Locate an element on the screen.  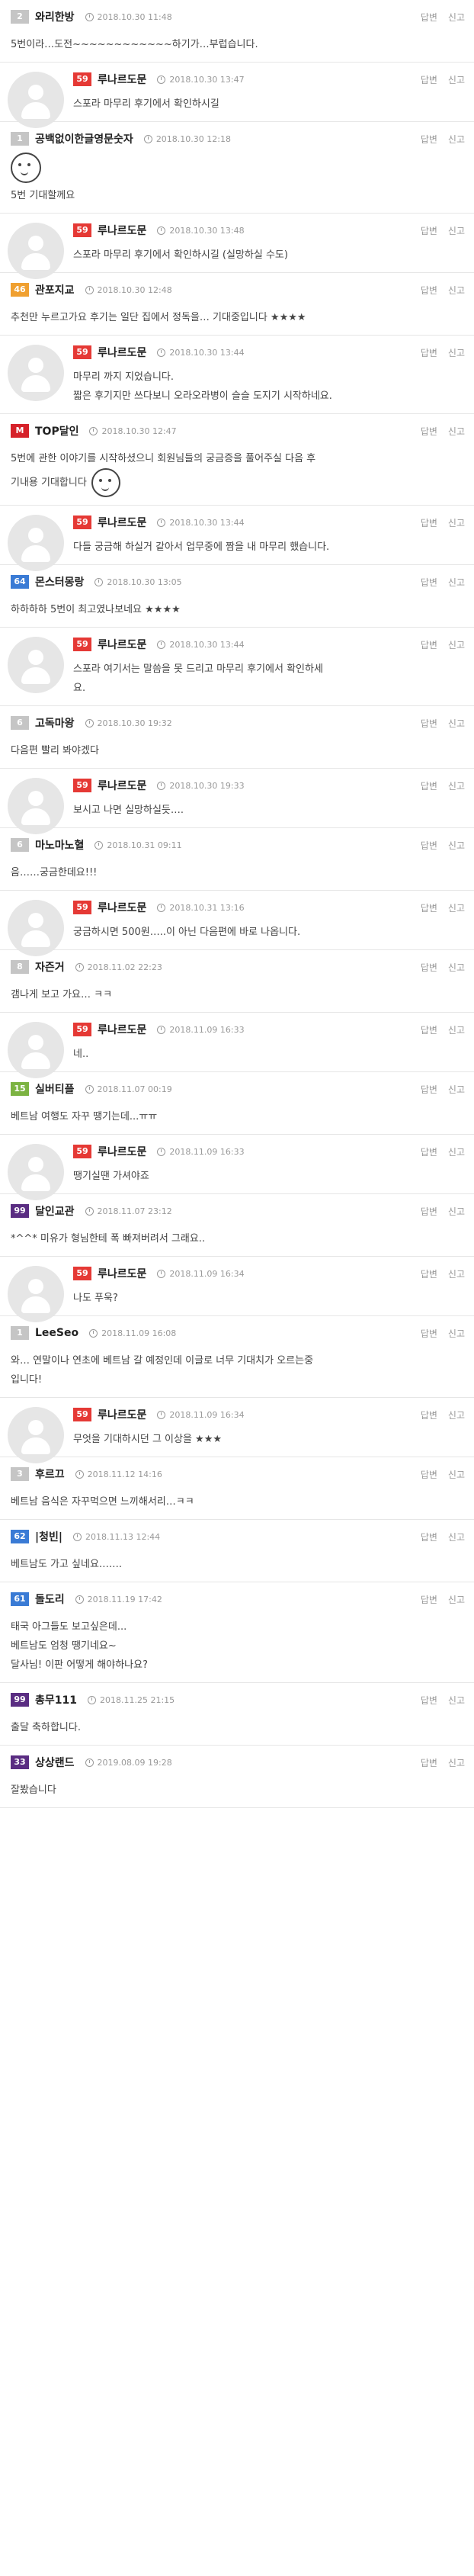
comment-time: 2018.10.30 12:18 is located at coordinates (193, 138).